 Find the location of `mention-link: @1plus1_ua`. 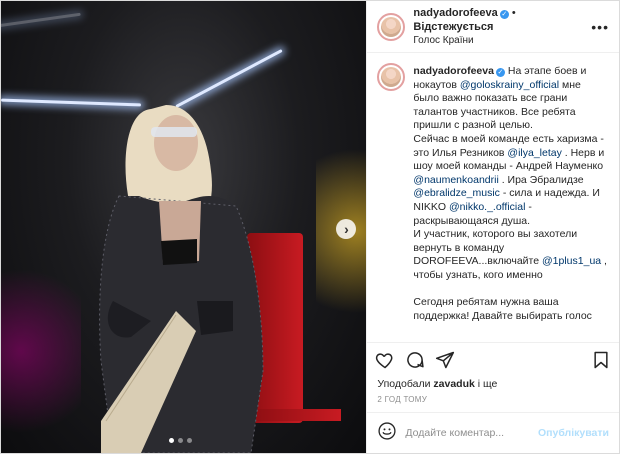

mention-link: @1plus1_ua is located at coordinates (571, 261).